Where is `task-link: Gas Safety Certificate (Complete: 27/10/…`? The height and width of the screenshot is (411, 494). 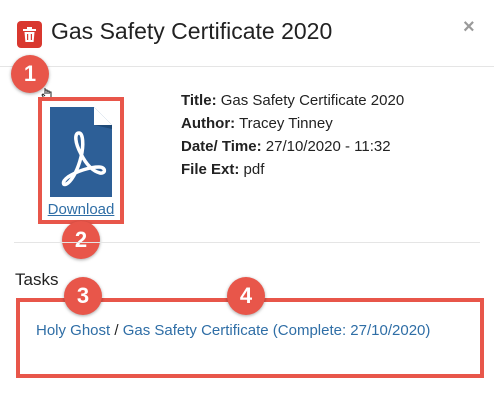
task-link: Gas Safety Certificate (Complete: 27/10/… is located at coordinates (277, 330).